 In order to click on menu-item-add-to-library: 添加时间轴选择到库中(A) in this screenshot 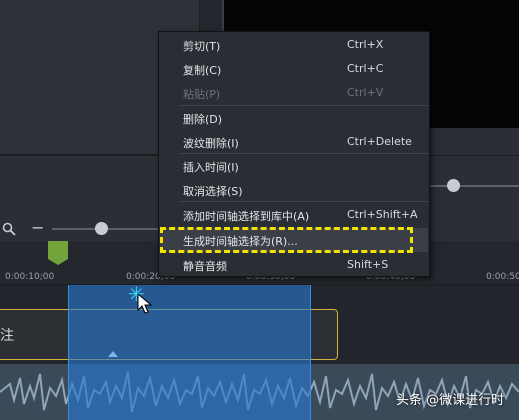, I will do `click(246, 216)`.